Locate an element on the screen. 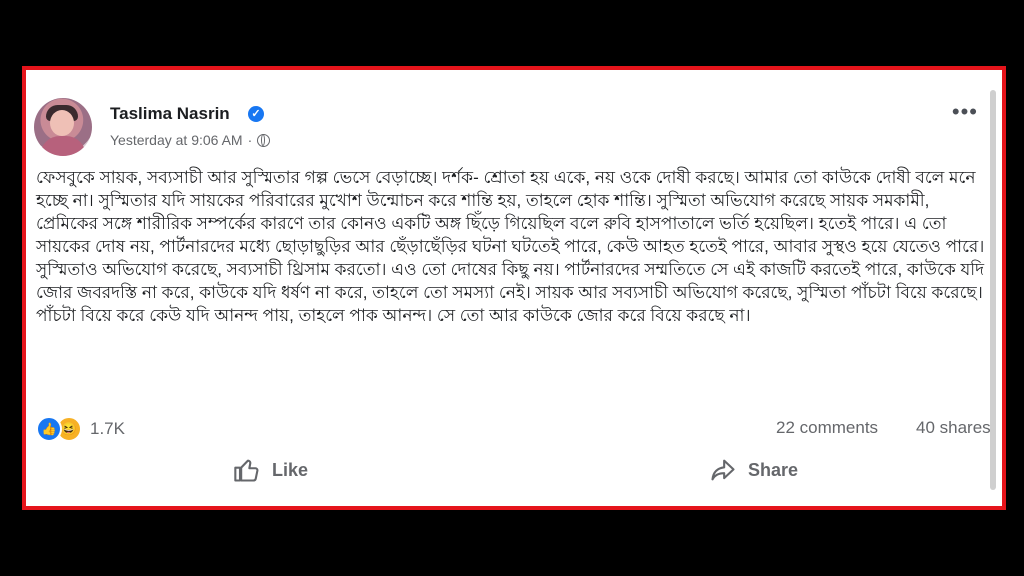 The height and width of the screenshot is (576, 1024). avatar-body is located at coordinates (63, 146).